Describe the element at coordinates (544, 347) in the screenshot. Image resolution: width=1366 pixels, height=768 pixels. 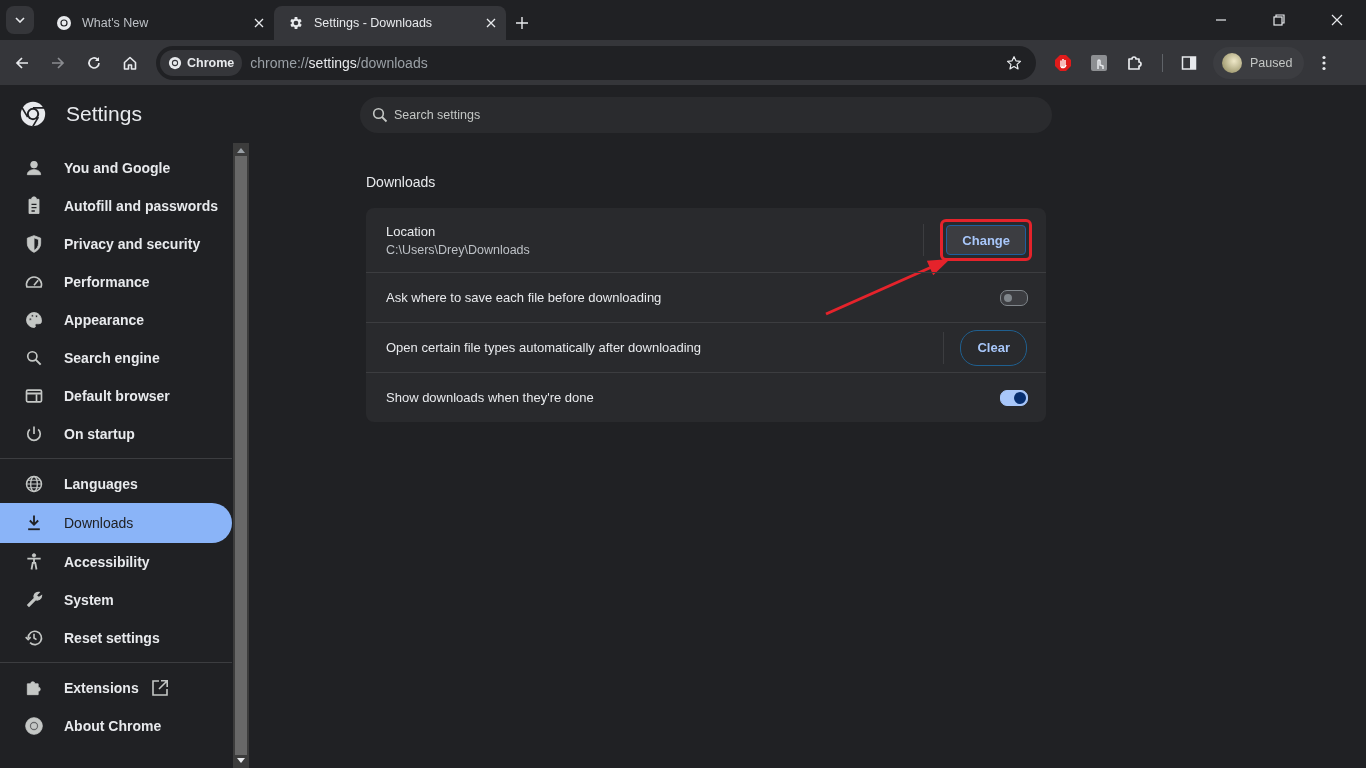
I see `setting-label: Open certain file types automatically after downloading` at that location.